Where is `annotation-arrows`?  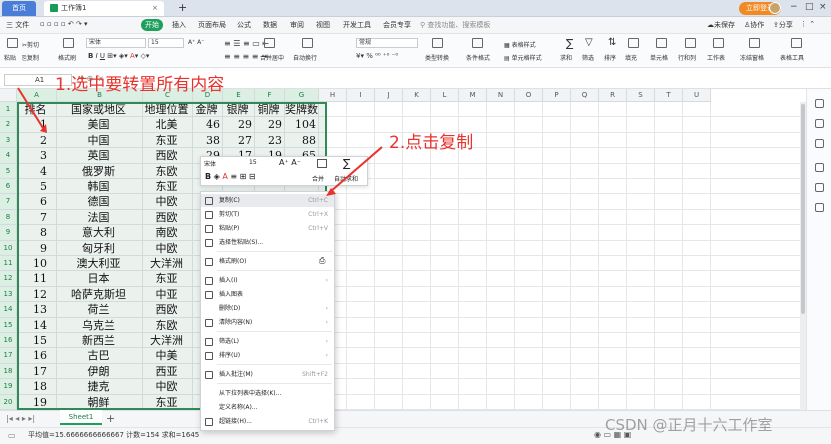
annotation-arrows is located at coordinates (200, 141).